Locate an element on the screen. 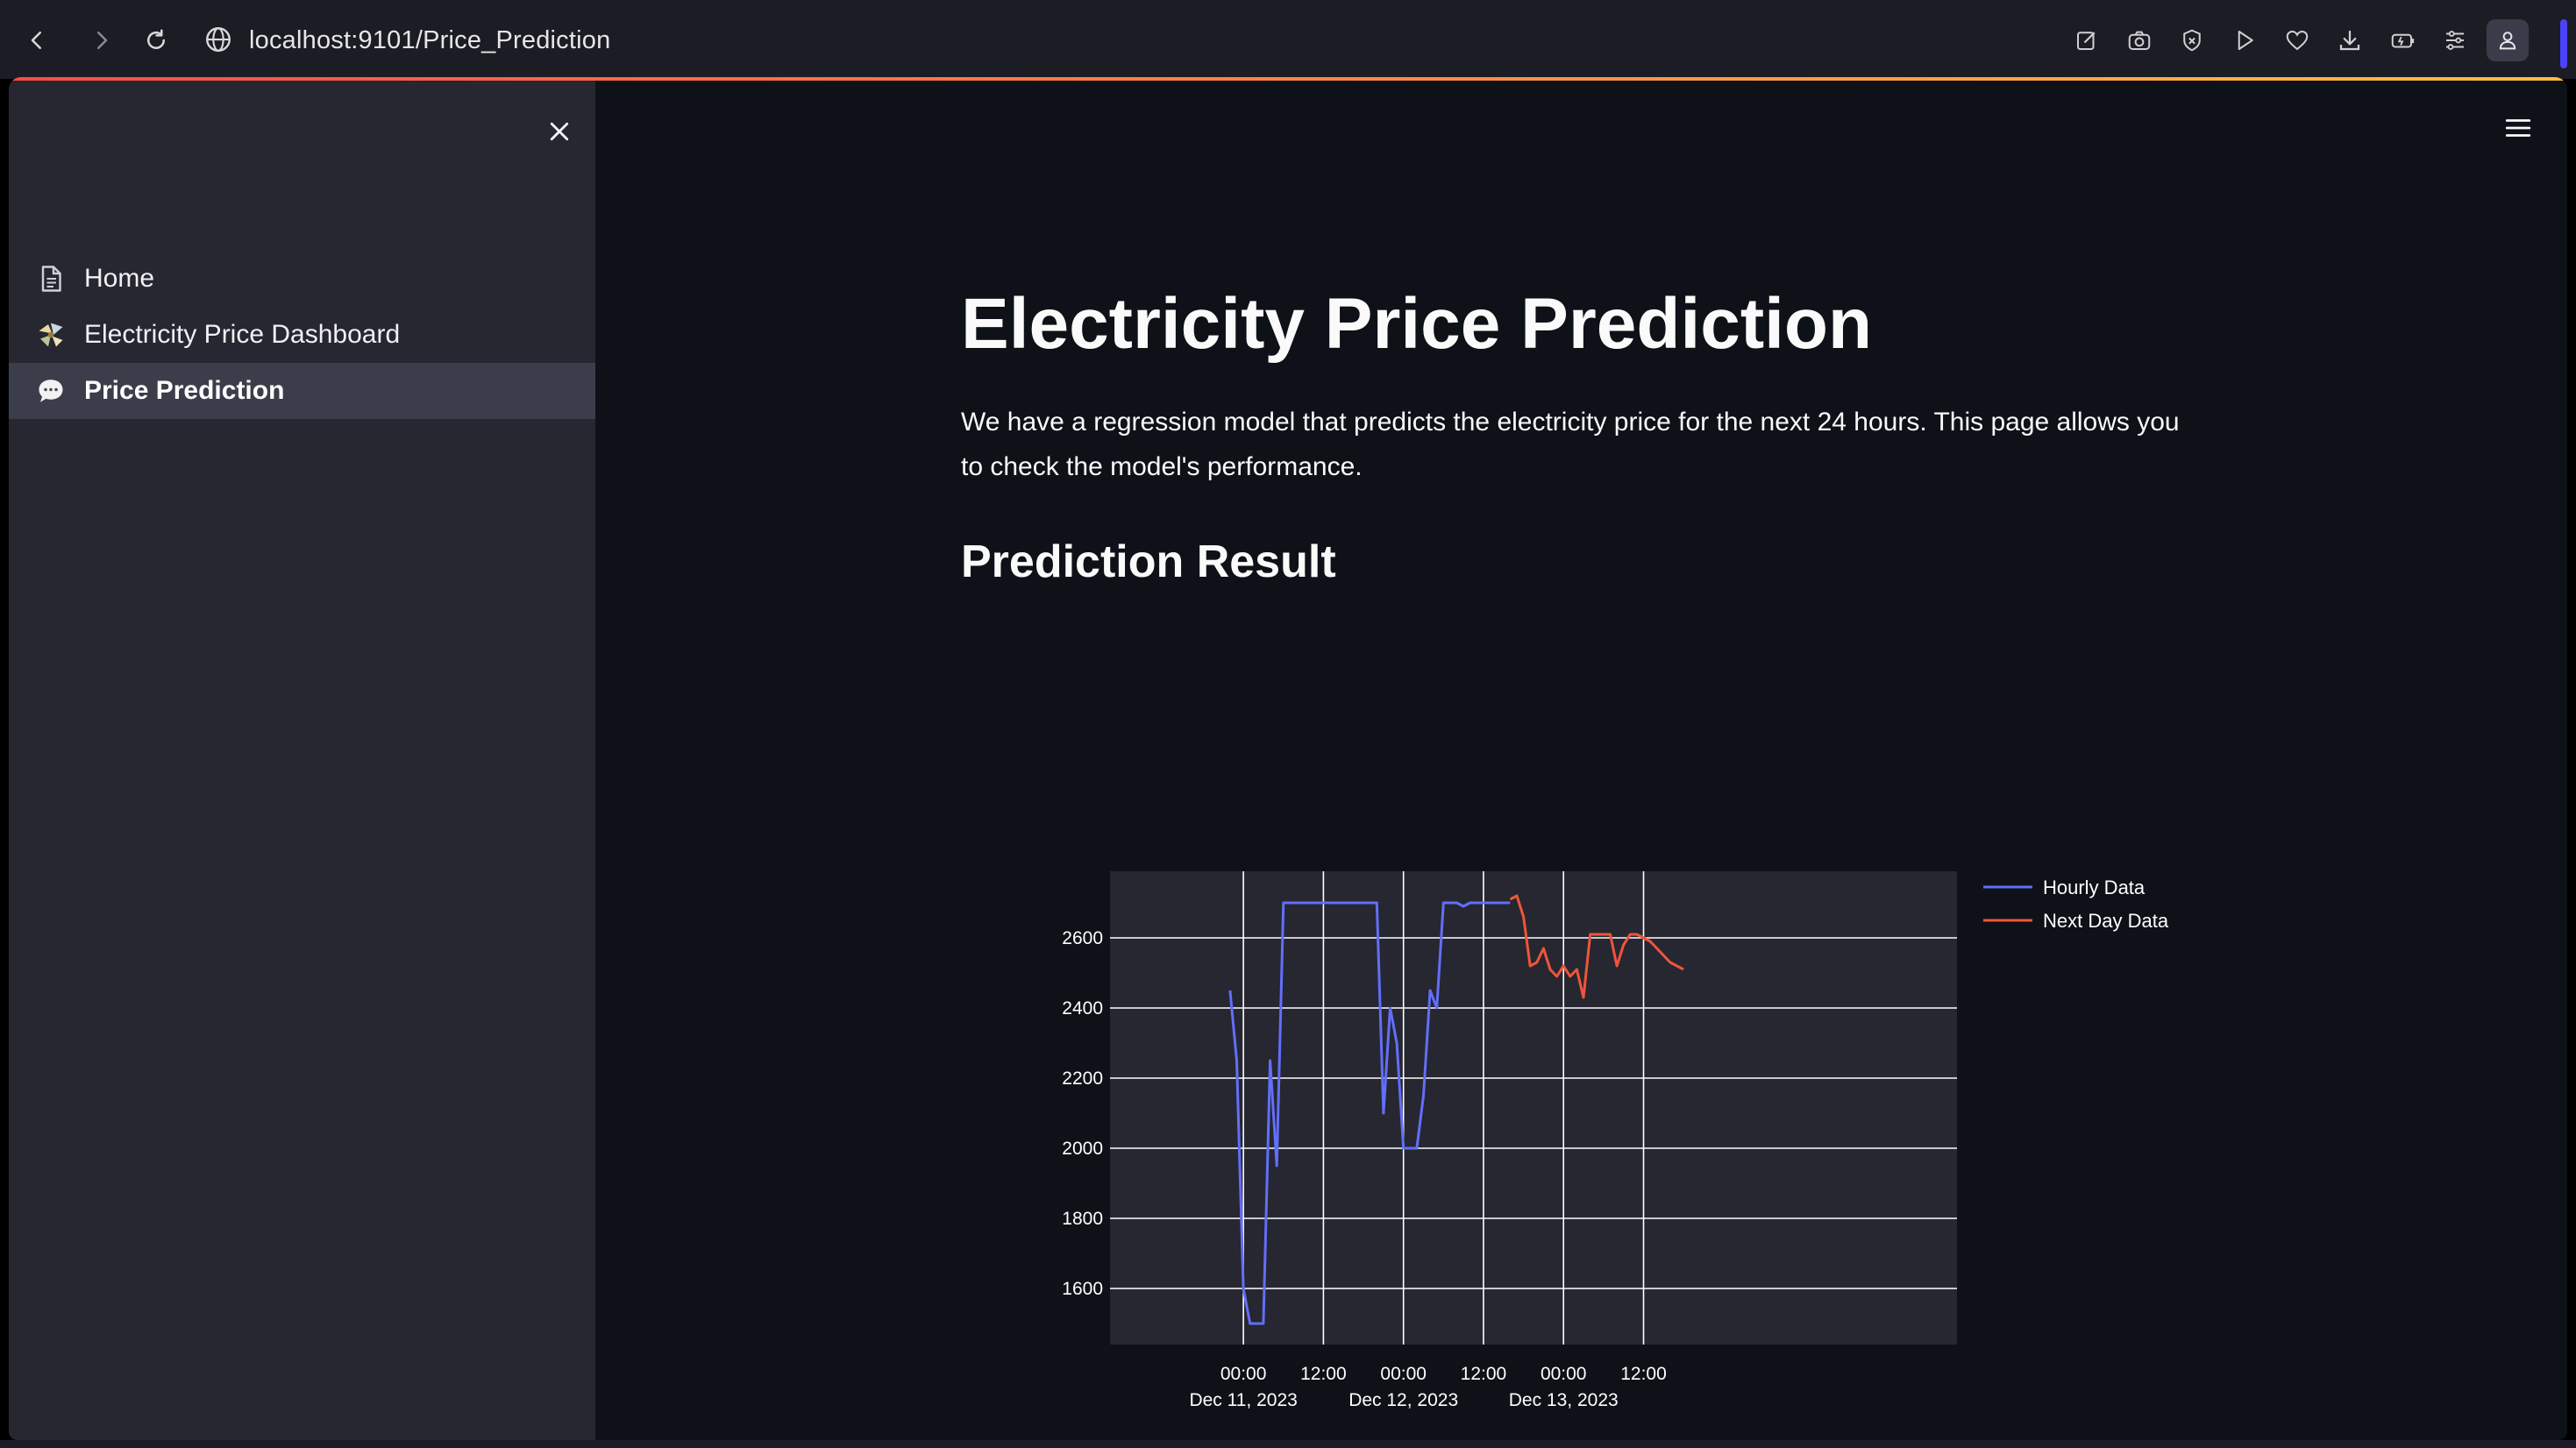 This screenshot has width=2576, height=1448. sliders-icon is located at coordinates (2455, 40).